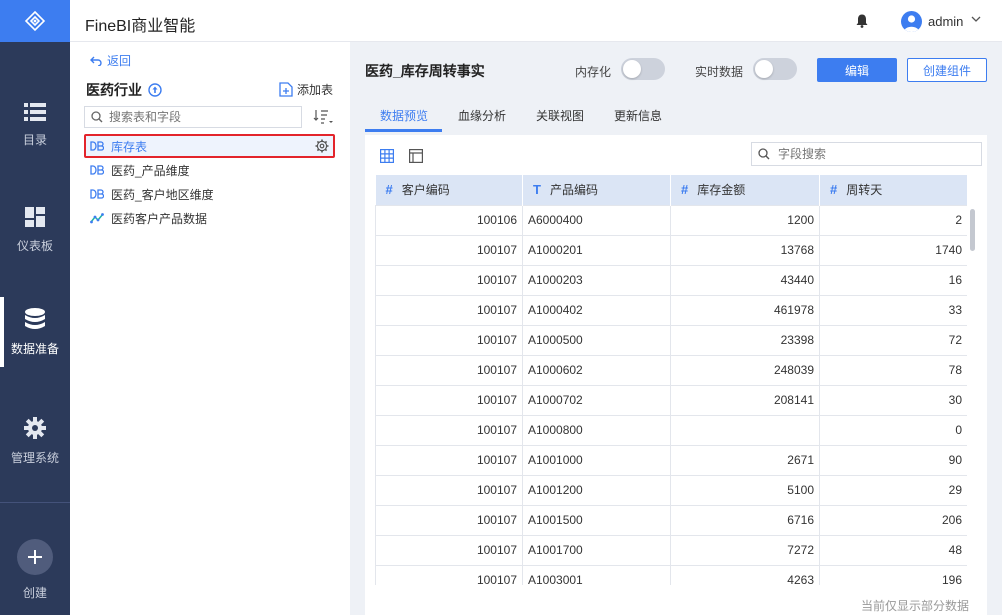 This screenshot has height=615, width=1002. I want to click on table-row: 100107 A1001200 5100 29, so click(671, 490).